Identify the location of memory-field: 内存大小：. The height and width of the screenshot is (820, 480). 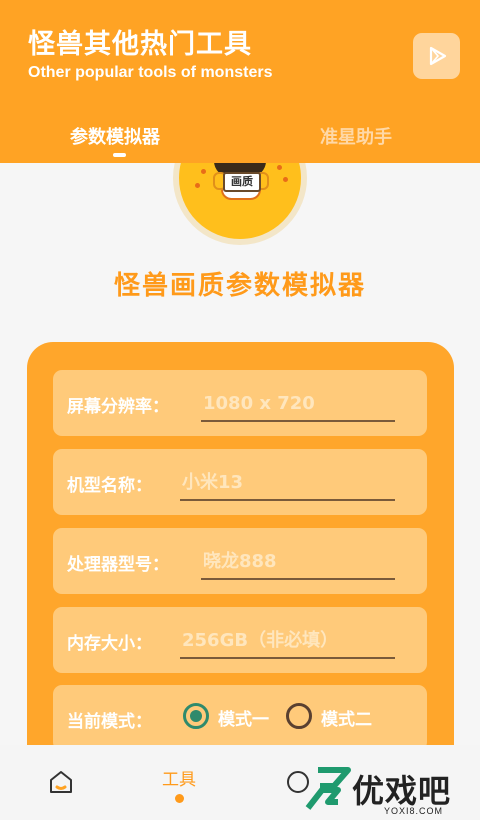
(240, 640).